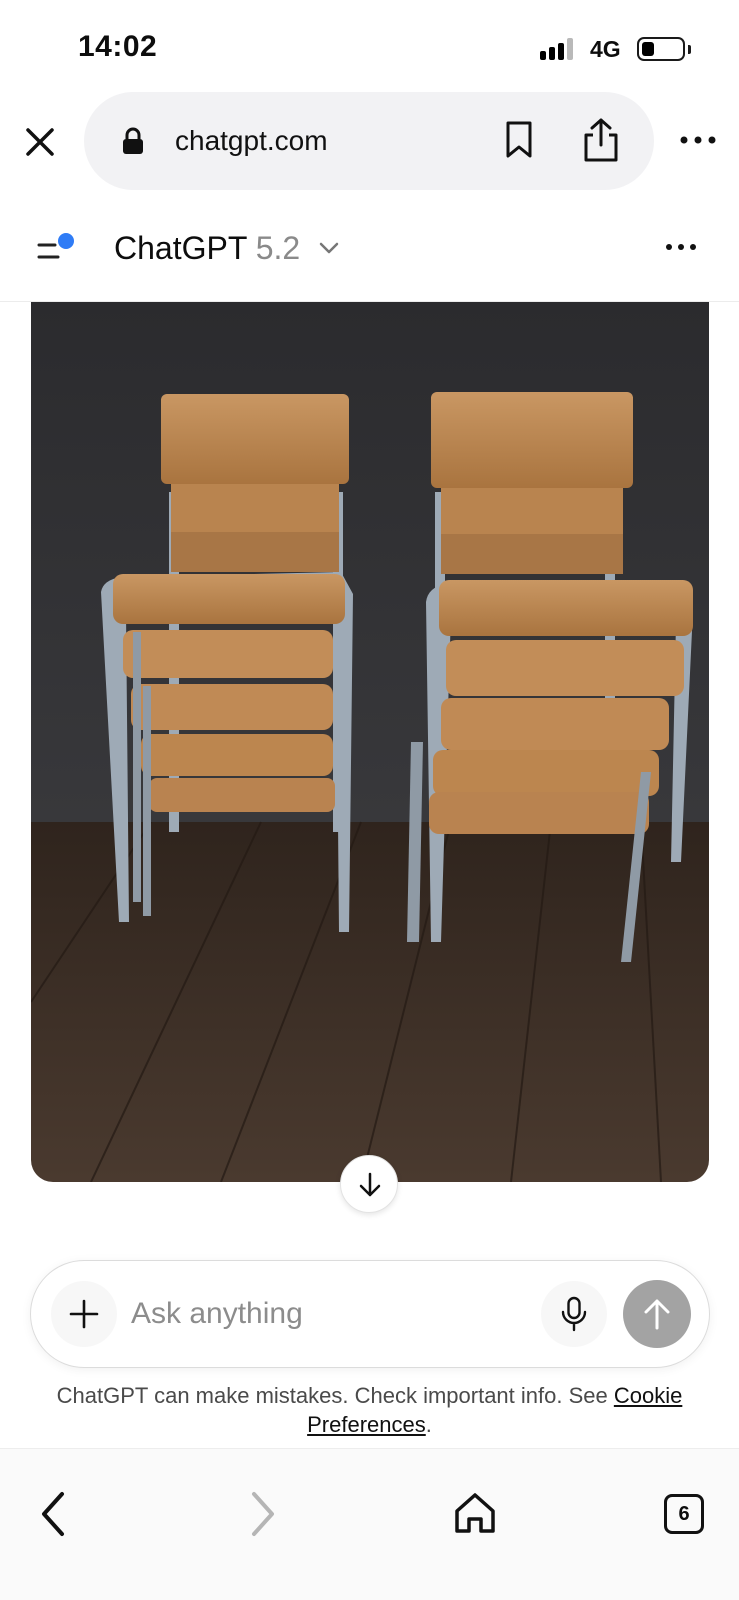 Image resolution: width=739 pixels, height=1600 pixels. I want to click on send-button, so click(657, 1314).